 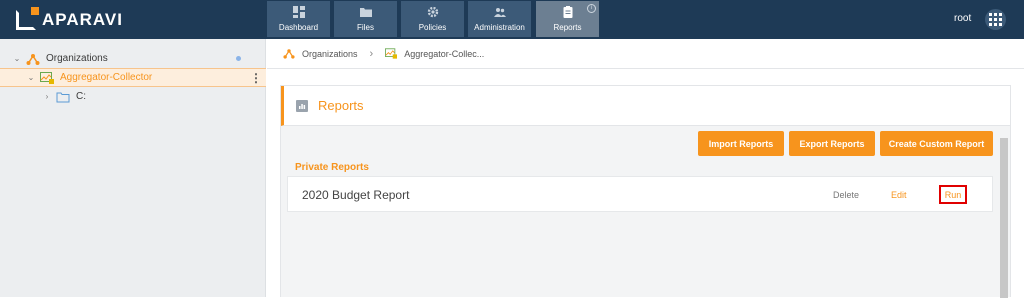 I want to click on tree-item-drive-c: › C:, so click(x=133, y=96).